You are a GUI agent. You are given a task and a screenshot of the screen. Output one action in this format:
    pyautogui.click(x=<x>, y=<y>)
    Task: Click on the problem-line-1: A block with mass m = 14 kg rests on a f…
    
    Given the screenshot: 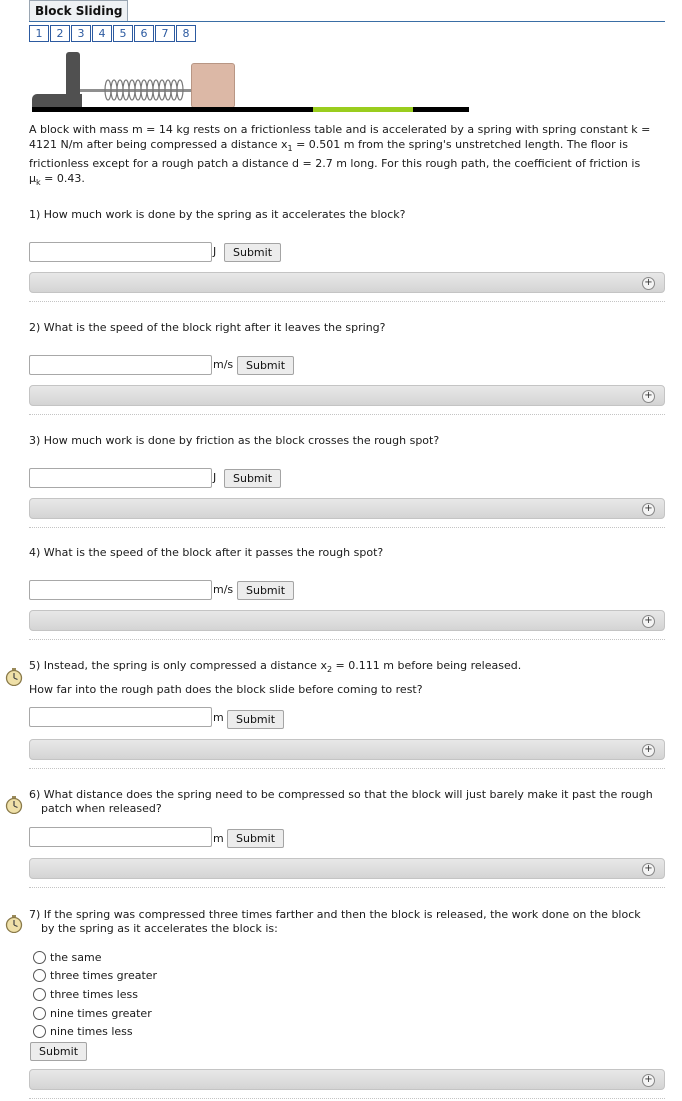 What is the action you would take?
    pyautogui.click(x=340, y=129)
    